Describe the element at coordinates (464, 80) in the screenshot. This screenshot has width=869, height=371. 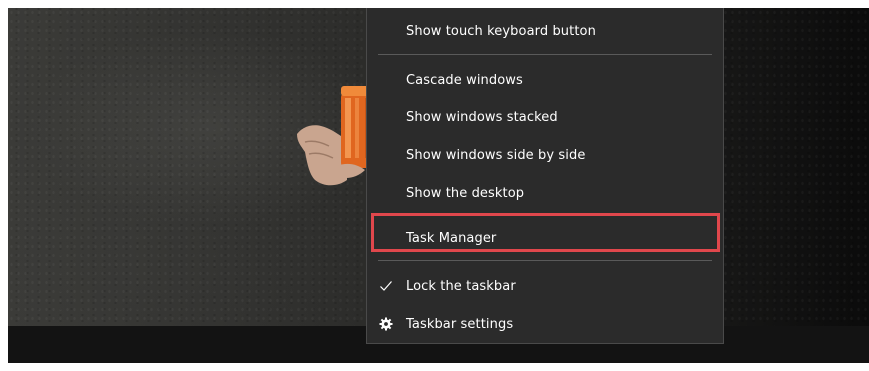
I see `menu-item-label: Cascade windows` at that location.